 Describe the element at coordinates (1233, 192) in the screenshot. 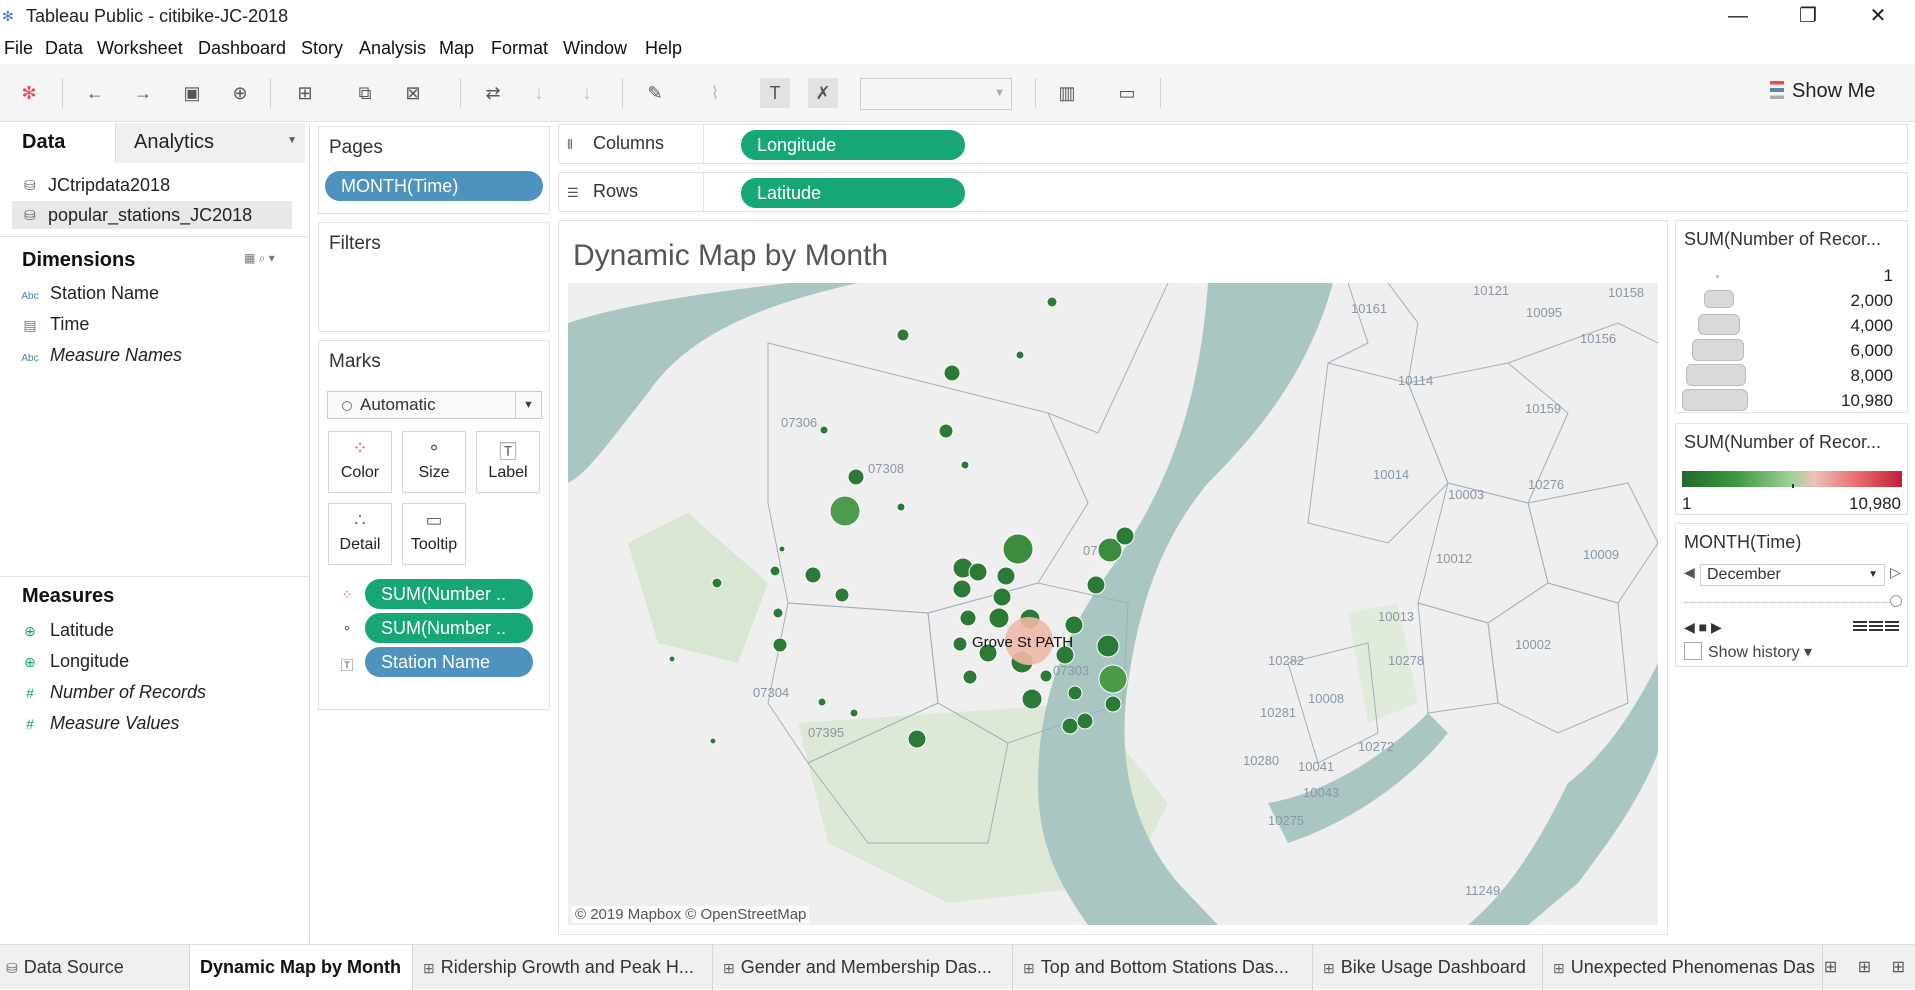

I see `rows-shelf: ☰ Rows Latitude` at that location.